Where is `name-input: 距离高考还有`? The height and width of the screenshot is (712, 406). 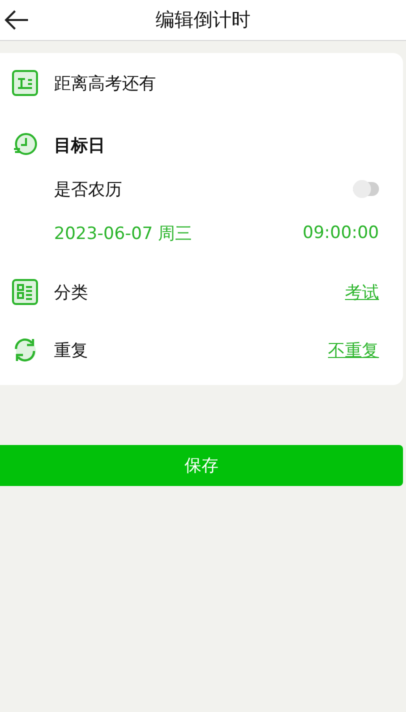
name-input: 距离高考还有 is located at coordinates (216, 83).